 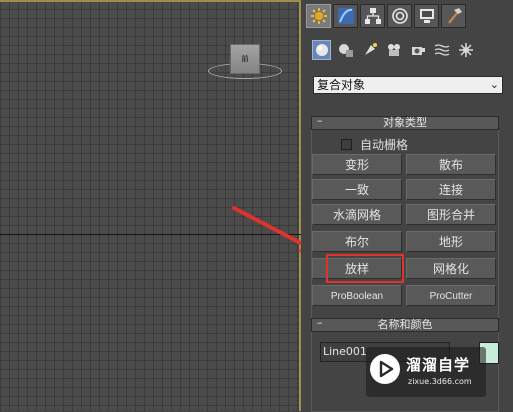 I want to click on create-subcategory-bar, so click(x=393, y=51).